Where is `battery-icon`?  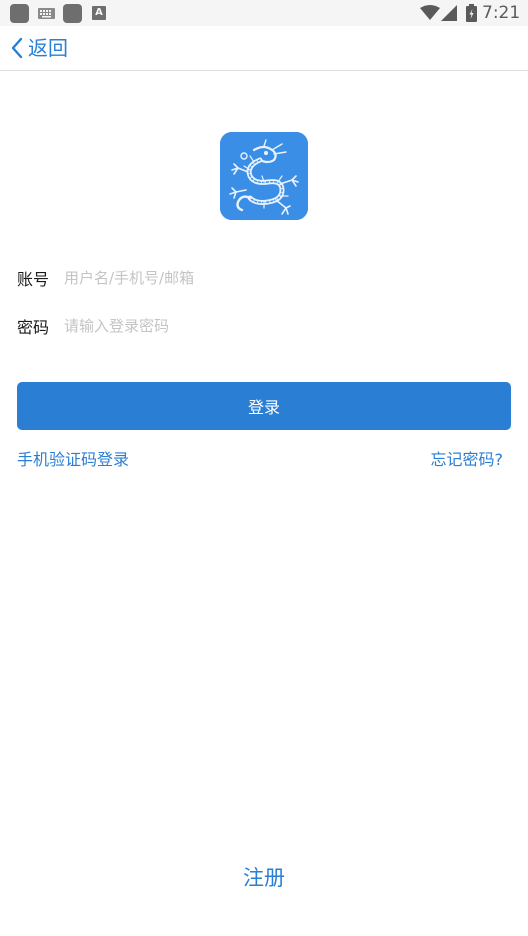
battery-icon is located at coordinates (471, 13).